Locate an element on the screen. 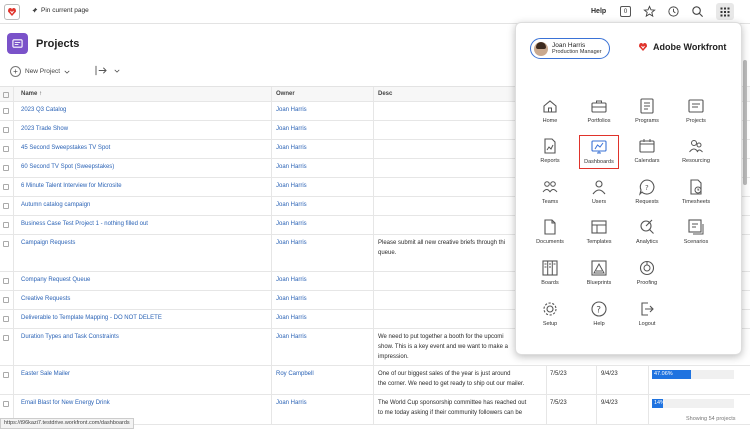  brand-name: Adobe Workfront is located at coordinates (690, 47).